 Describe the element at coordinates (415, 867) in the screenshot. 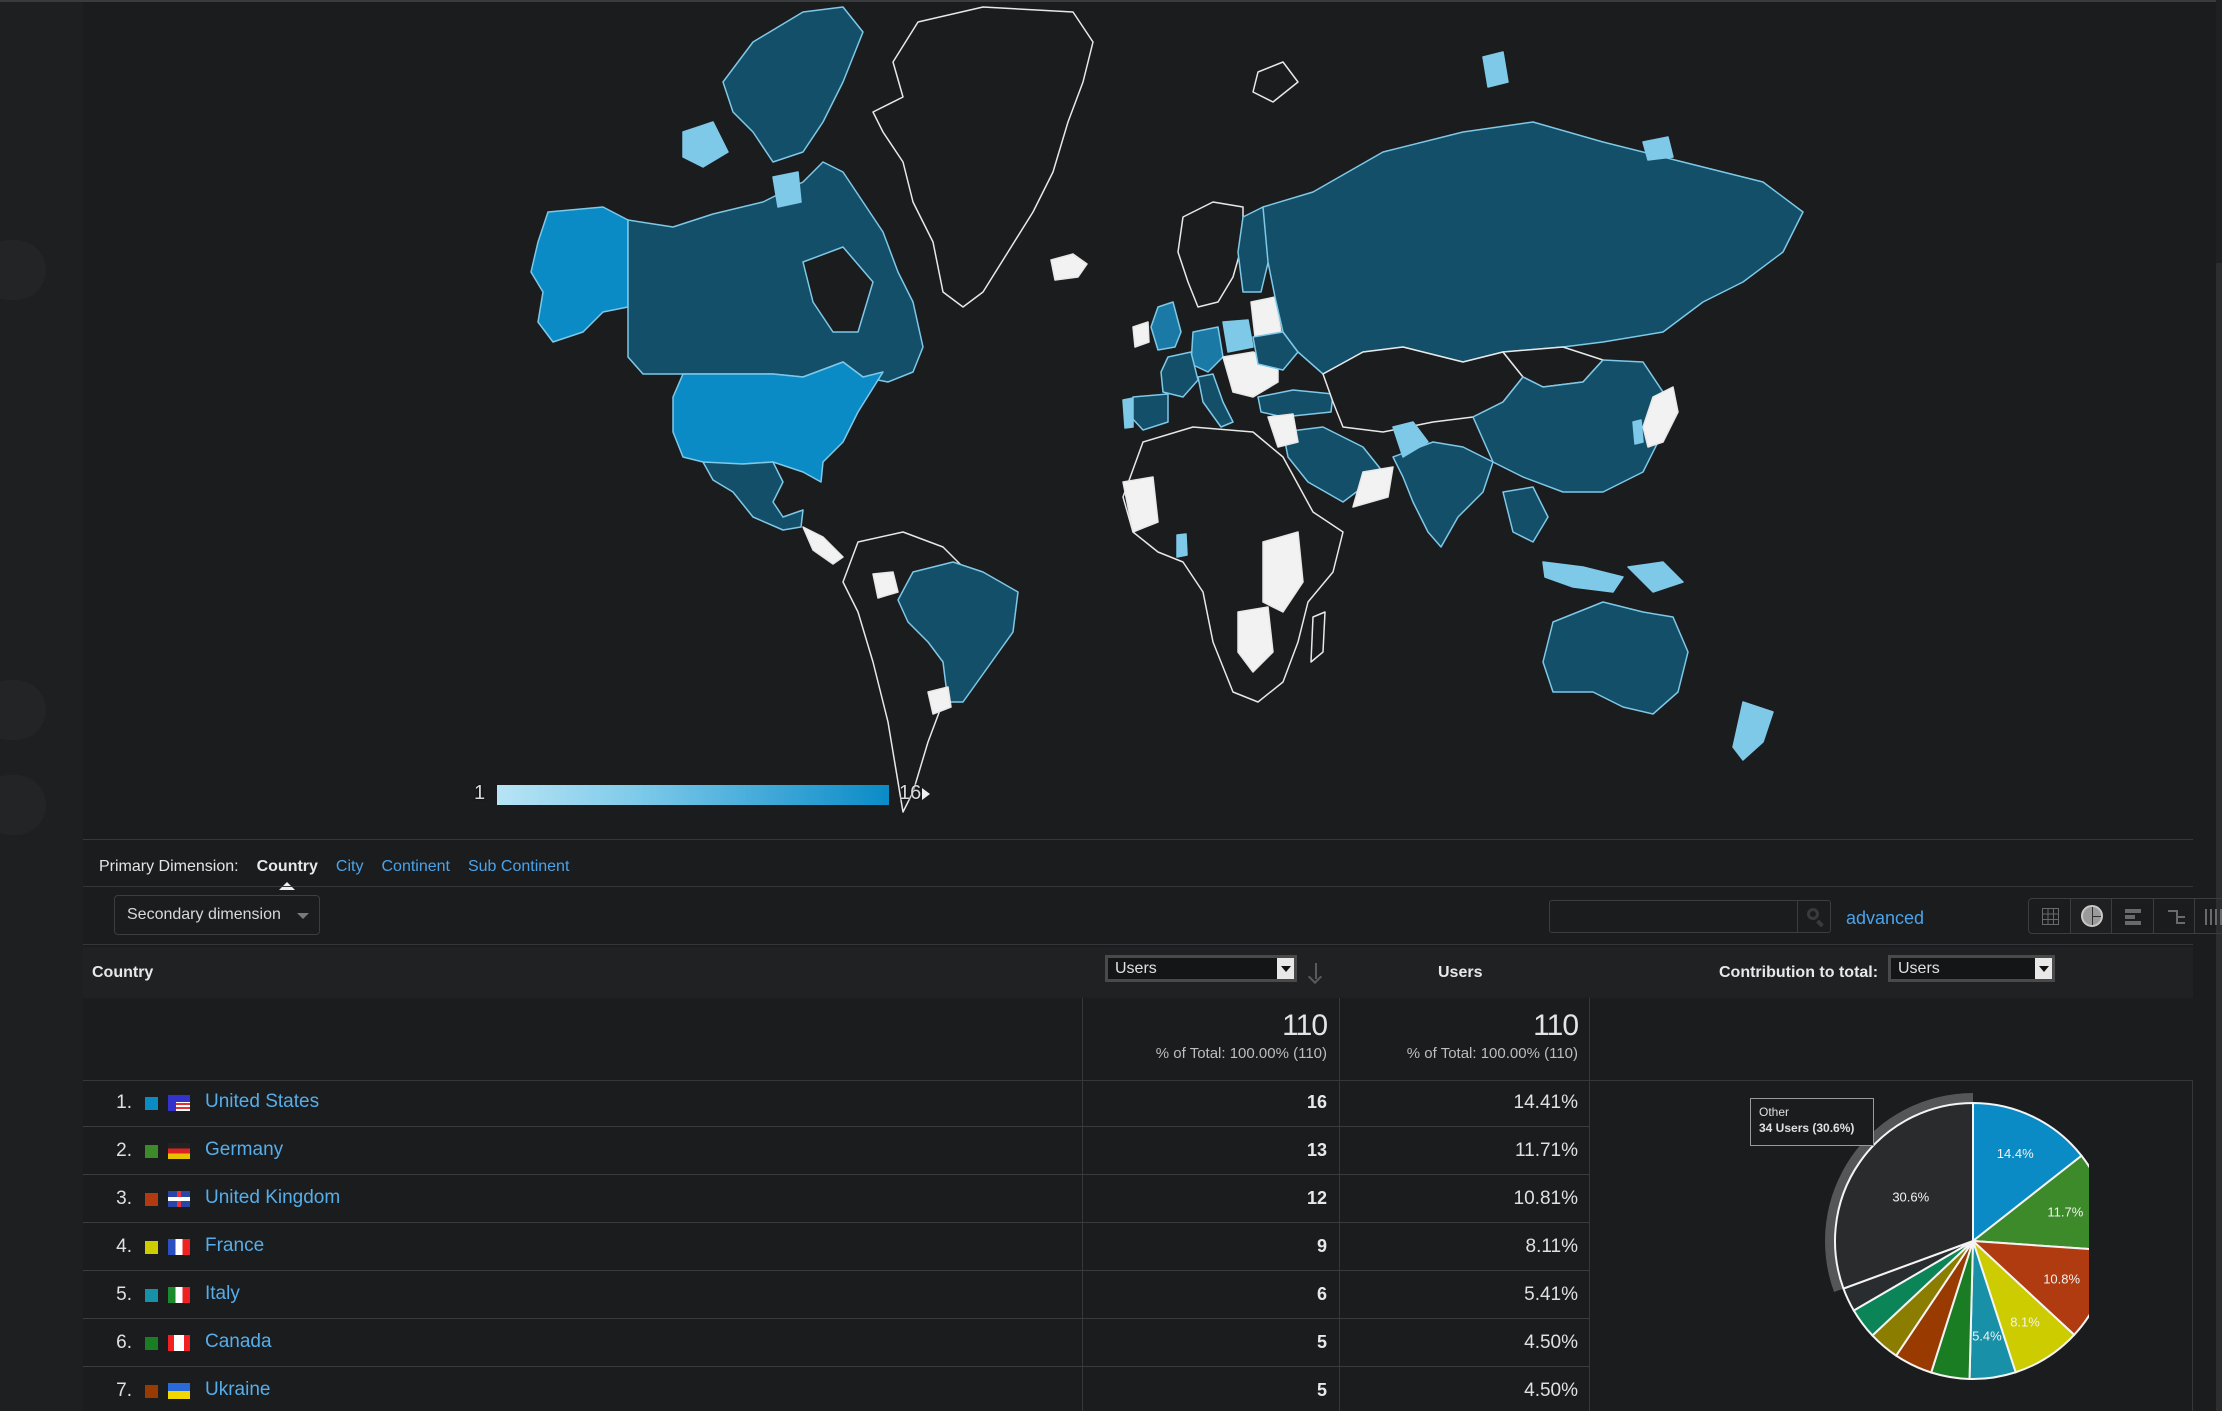

I see `dimension-tab-continent: Continent` at that location.